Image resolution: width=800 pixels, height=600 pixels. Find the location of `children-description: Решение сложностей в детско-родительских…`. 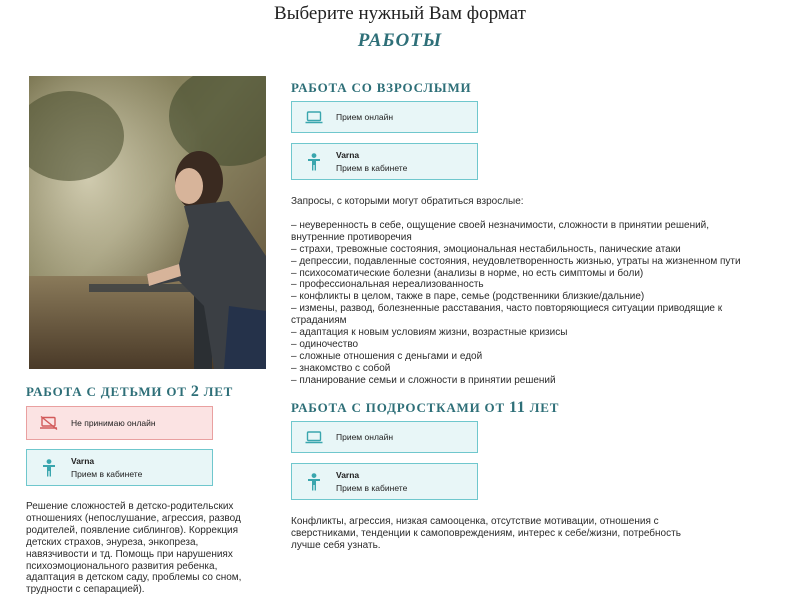

children-description: Решение сложностей в детско-родительских… is located at coordinates (134, 548).